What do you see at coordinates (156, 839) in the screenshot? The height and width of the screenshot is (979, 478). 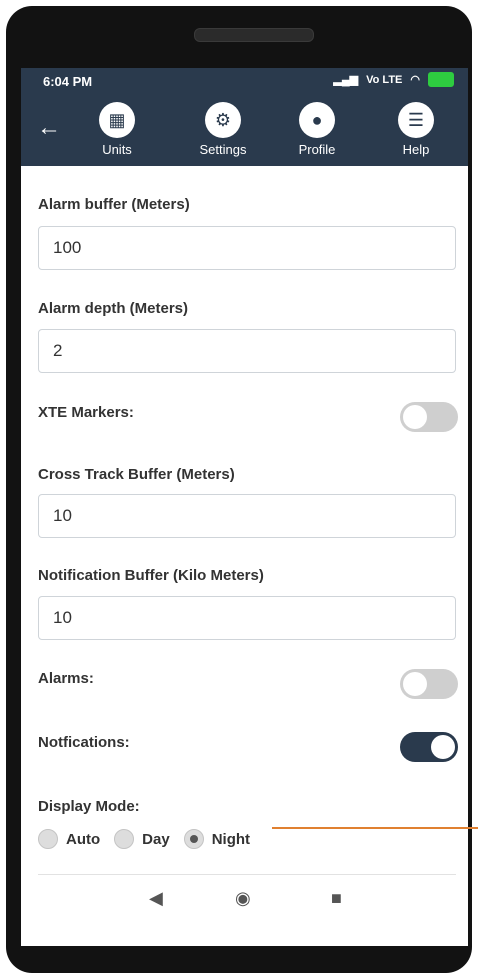 I see `radio-day-label: Day` at bounding box center [156, 839].